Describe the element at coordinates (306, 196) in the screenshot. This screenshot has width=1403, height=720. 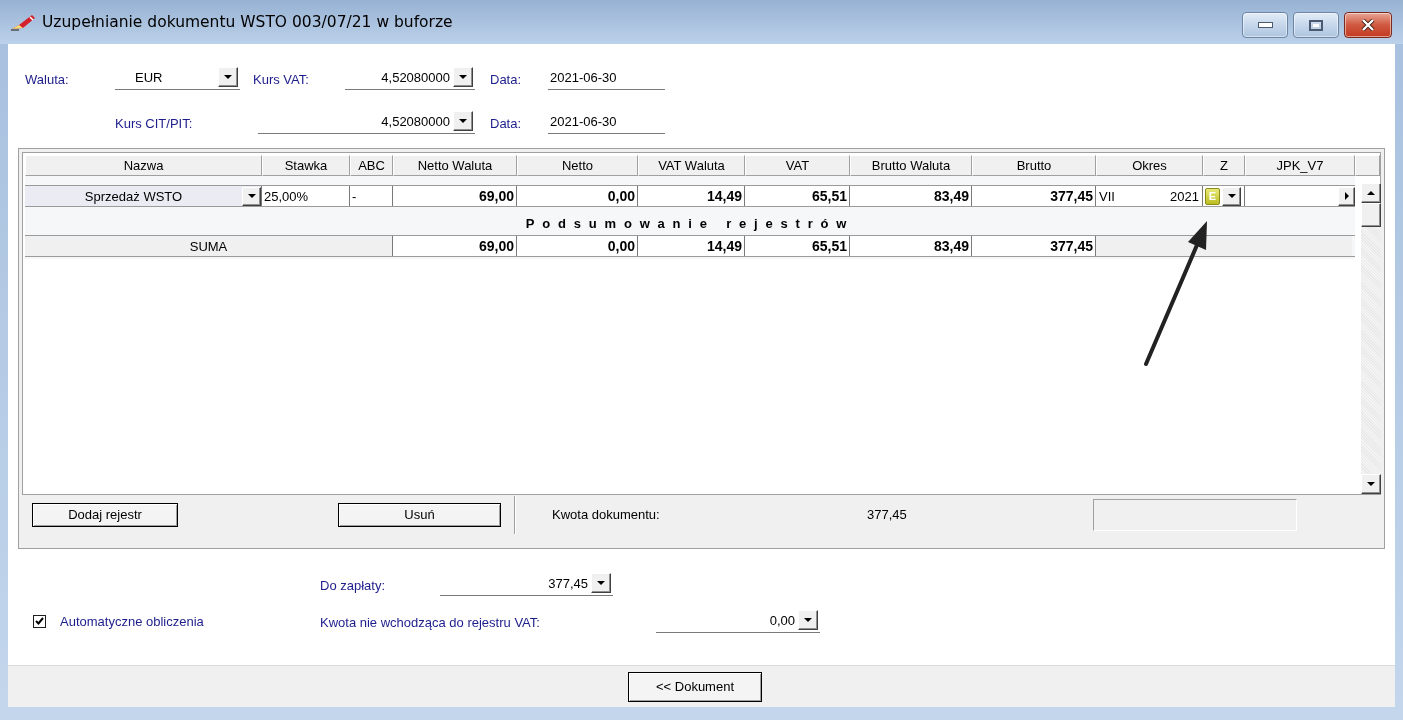
I see `table-cell: 25,00%` at that location.